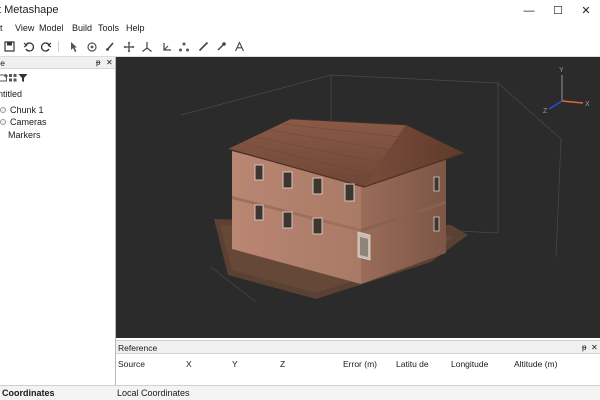 The height and width of the screenshot is (400, 600). Describe the element at coordinates (558, 10) in the screenshot. I see `maximize-button: ☐` at that location.